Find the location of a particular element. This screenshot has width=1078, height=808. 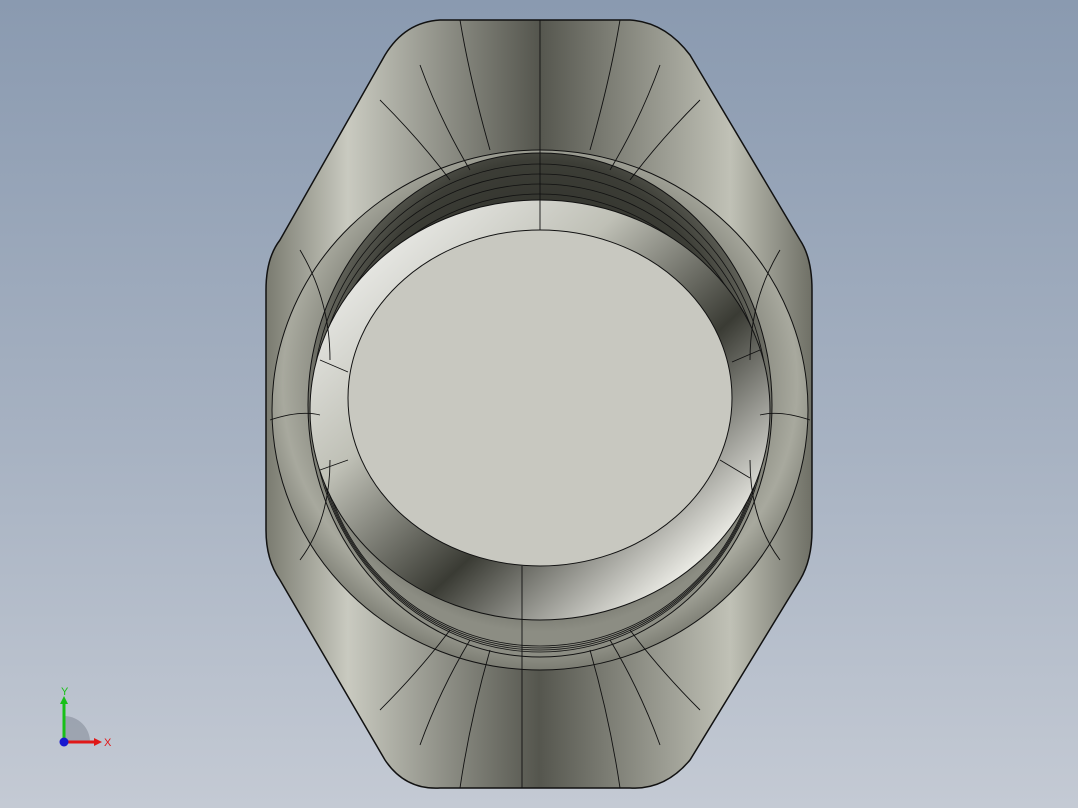

orientation-triad: Y X is located at coordinates (85, 717).